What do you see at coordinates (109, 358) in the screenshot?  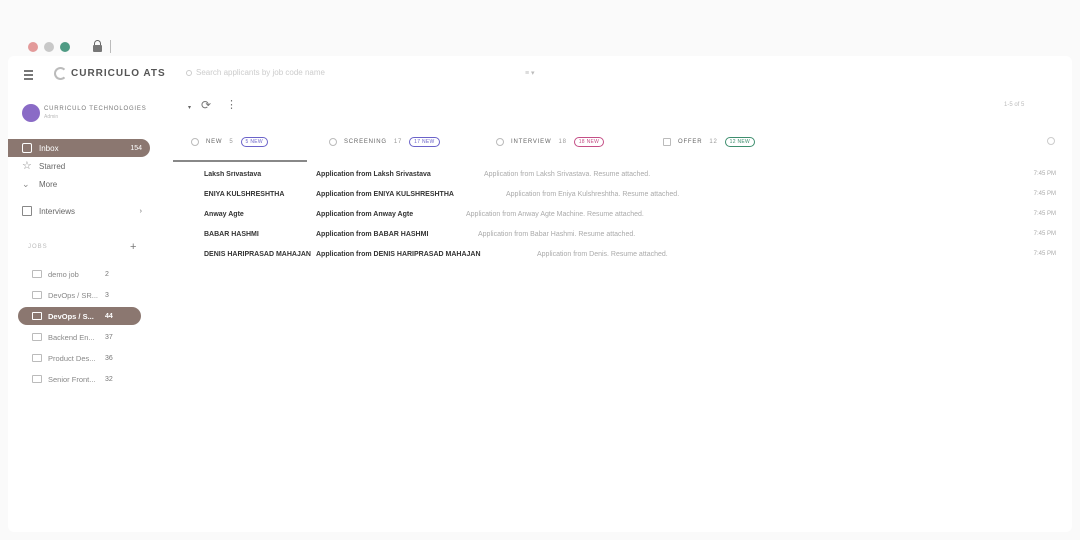 I see `job-count: 36` at bounding box center [109, 358].